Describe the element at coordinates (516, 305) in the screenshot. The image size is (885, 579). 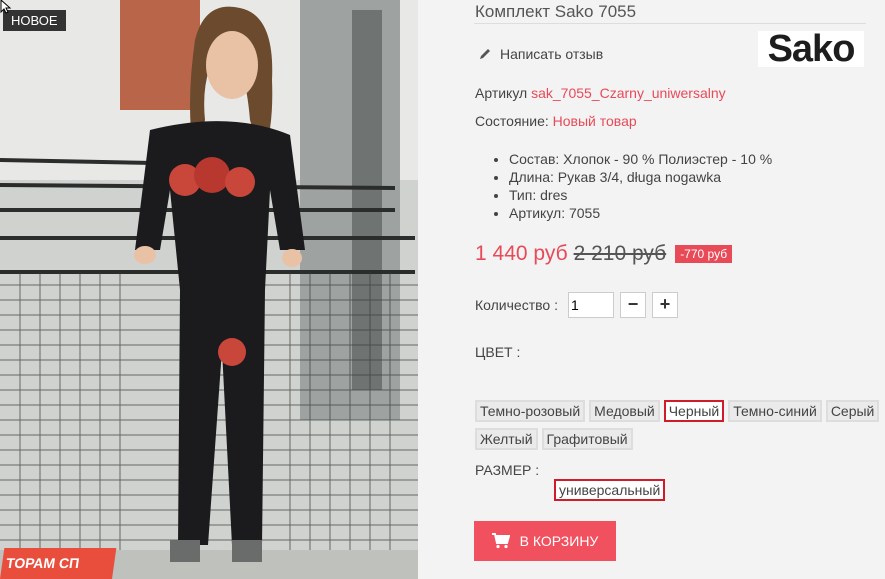
I see `quantity-label: Количество :` at that location.